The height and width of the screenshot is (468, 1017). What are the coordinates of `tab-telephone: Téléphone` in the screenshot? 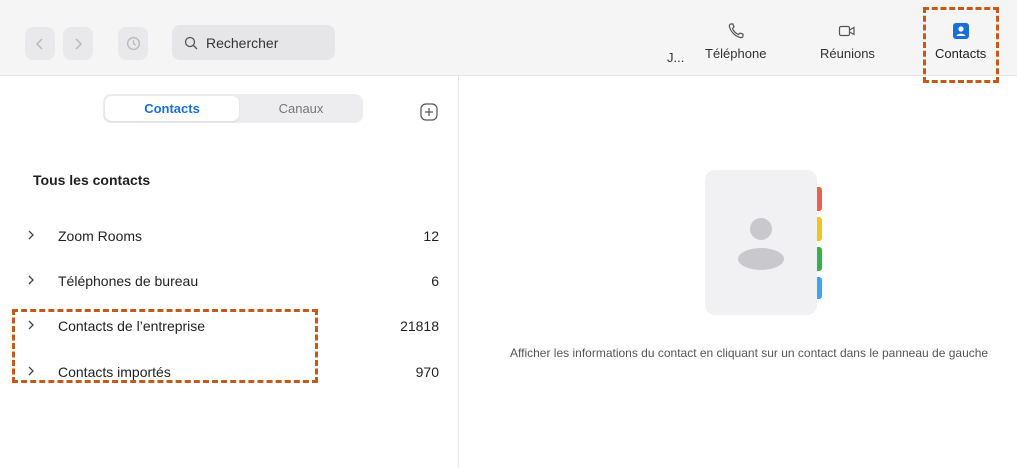 It's located at (735, 41).